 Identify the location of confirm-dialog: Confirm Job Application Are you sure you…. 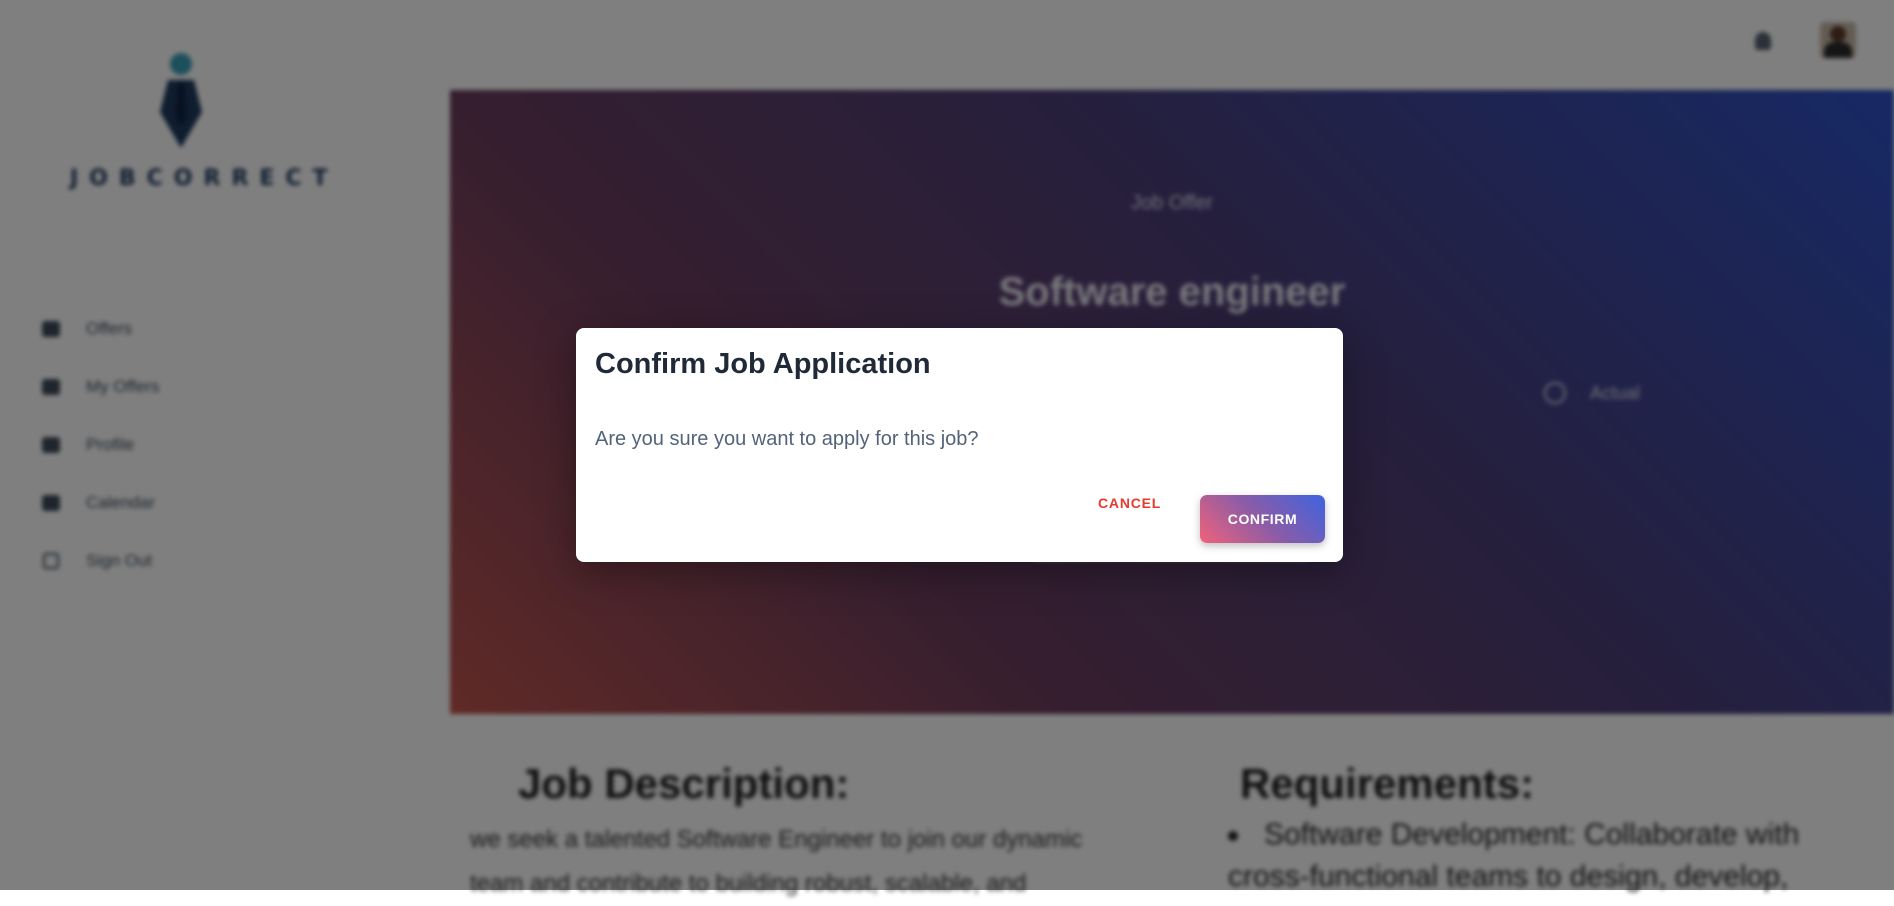
(959, 445).